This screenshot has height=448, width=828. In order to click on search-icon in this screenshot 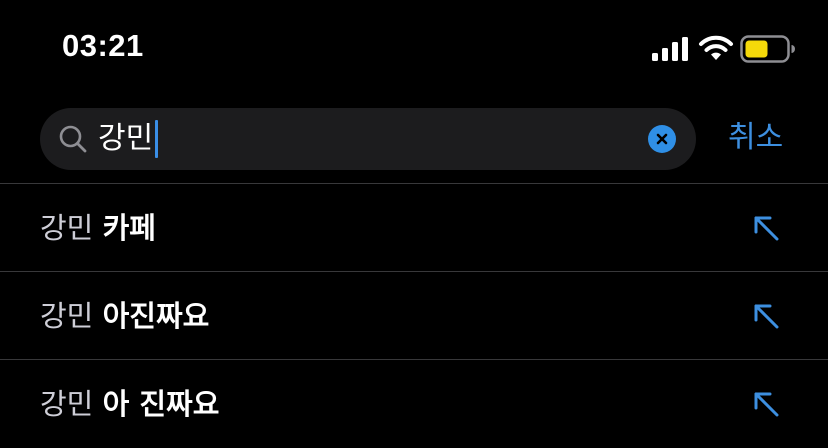, I will do `click(73, 139)`.